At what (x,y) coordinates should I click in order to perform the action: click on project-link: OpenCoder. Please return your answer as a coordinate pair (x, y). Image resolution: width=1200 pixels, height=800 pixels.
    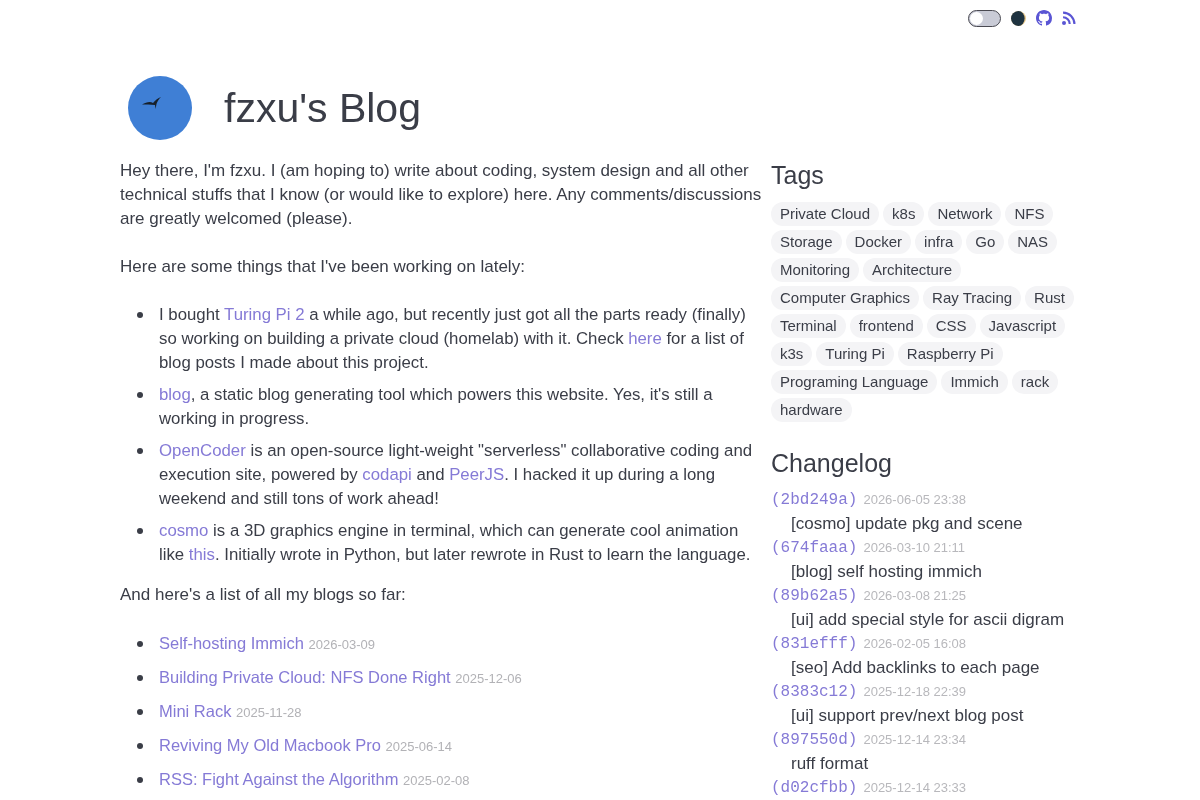
    Looking at the image, I should click on (202, 450).